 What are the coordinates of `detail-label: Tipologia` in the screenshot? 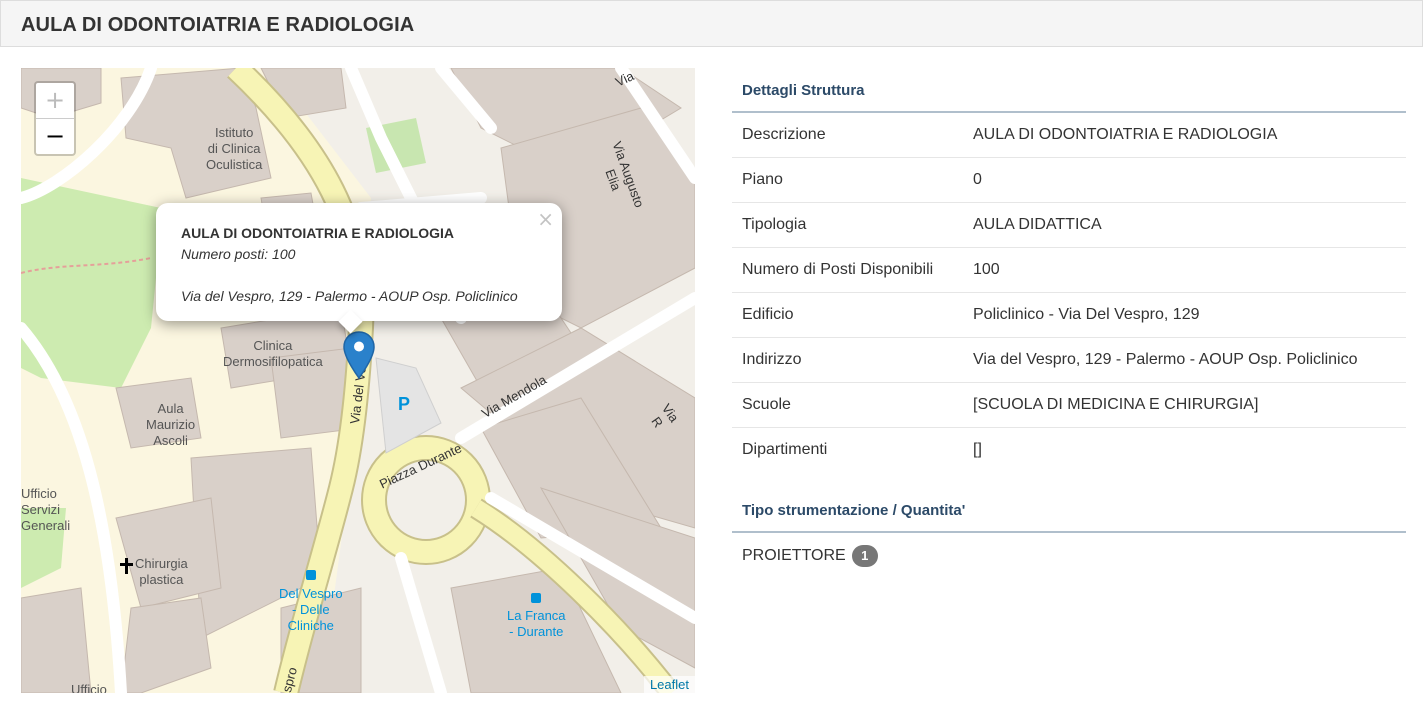 It's located at (847, 225).